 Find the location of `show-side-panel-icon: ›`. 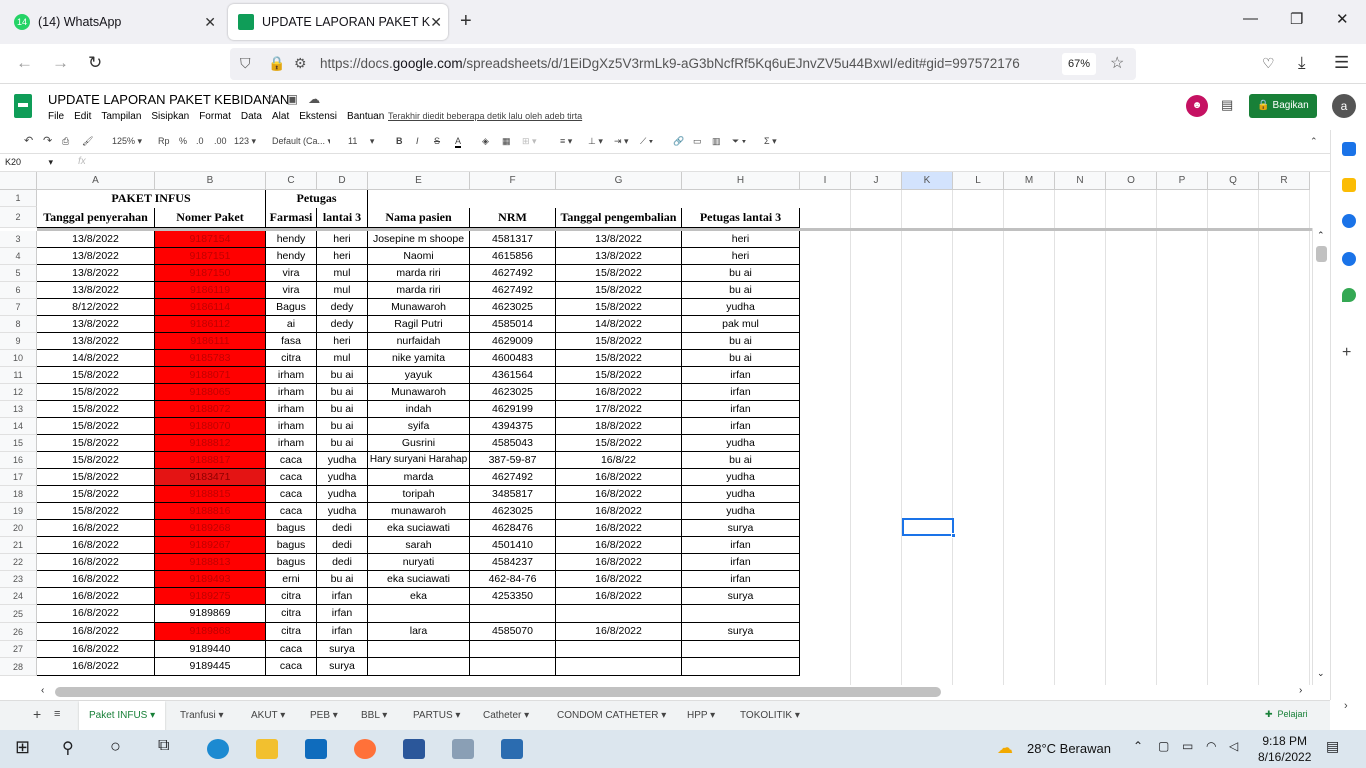

show-side-panel-icon: › is located at coordinates (1346, 706).